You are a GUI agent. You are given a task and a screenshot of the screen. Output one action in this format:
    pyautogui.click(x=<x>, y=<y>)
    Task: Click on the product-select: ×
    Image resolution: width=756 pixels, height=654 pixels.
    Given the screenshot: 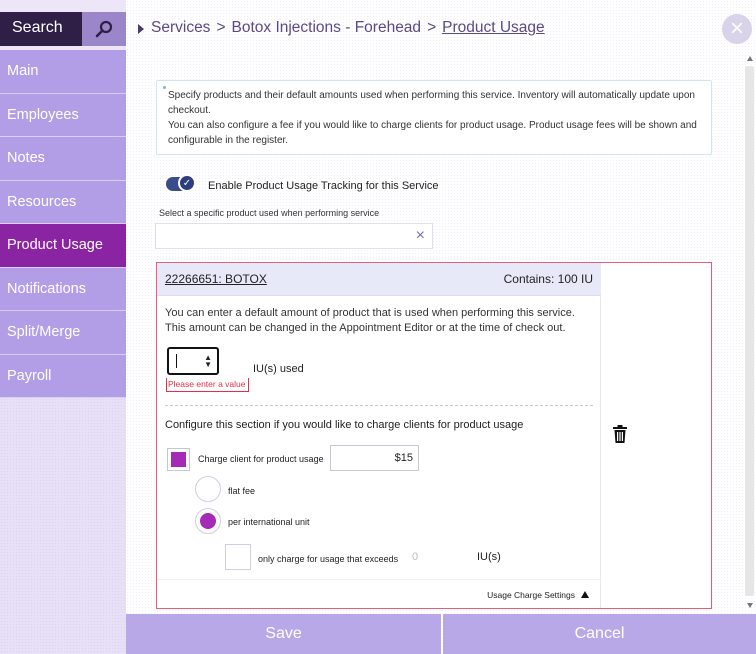 What is the action you would take?
    pyautogui.click(x=294, y=236)
    